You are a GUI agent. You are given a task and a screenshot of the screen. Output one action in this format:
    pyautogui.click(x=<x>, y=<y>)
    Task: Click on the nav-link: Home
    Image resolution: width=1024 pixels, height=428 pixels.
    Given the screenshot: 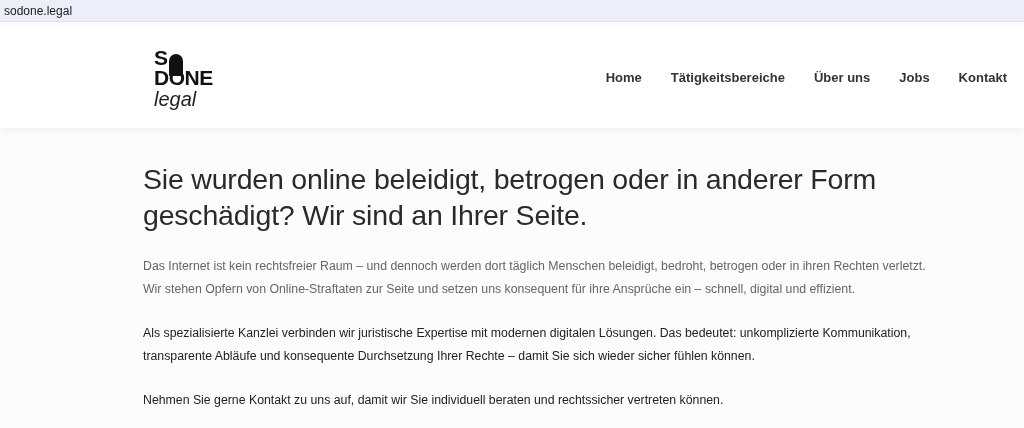 What is the action you would take?
    pyautogui.click(x=623, y=77)
    